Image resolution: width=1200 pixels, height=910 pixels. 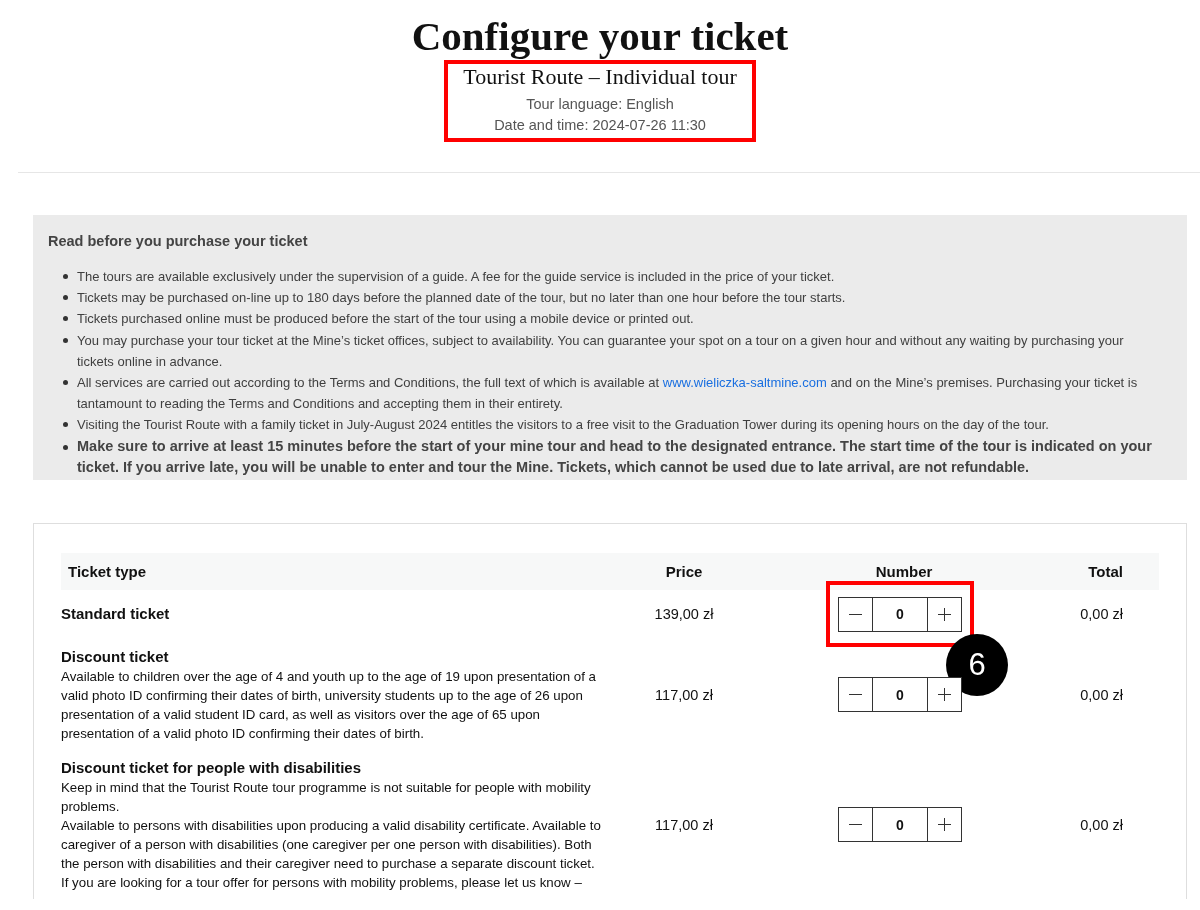 What do you see at coordinates (331, 844) in the screenshot?
I see `ticket-description: Available to persons with disabilities upon producing a valid disability certificate. Available to caregiver of a person with disabilities (one caregiver per one person with disabilities). Both the person with disabilities and their caregiver need to purchase a separate discount ticket.` at bounding box center [331, 844].